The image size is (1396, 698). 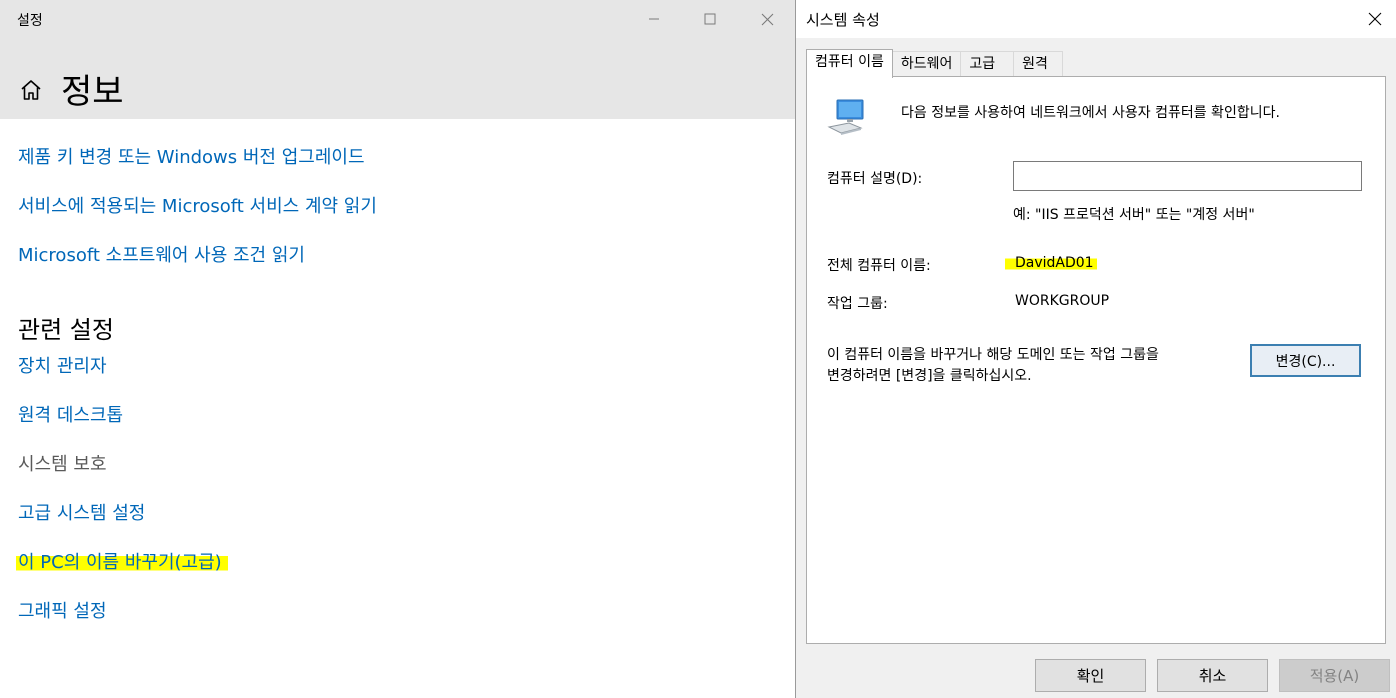 I want to click on dialog-close-icon, so click(x=1375, y=19).